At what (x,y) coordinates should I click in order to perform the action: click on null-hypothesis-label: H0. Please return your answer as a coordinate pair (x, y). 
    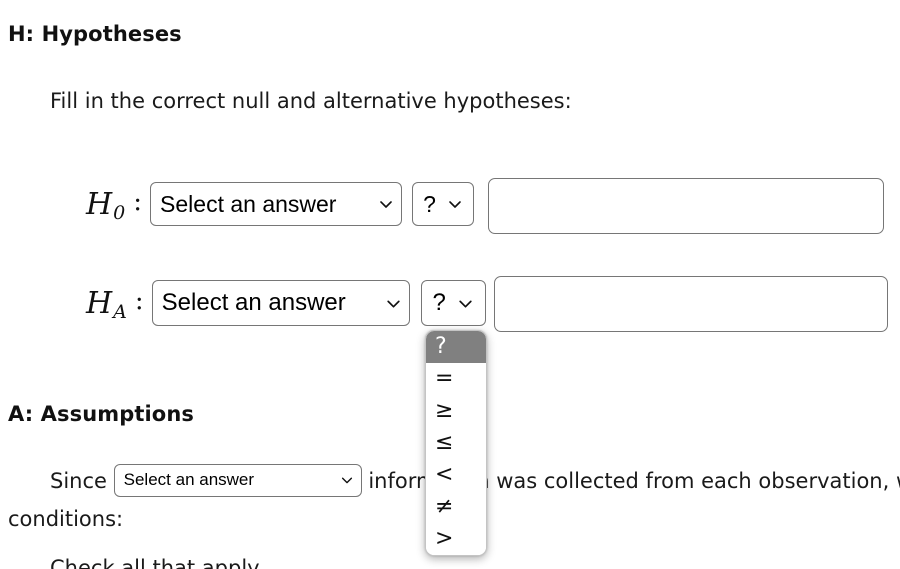
    Looking at the image, I should click on (106, 205).